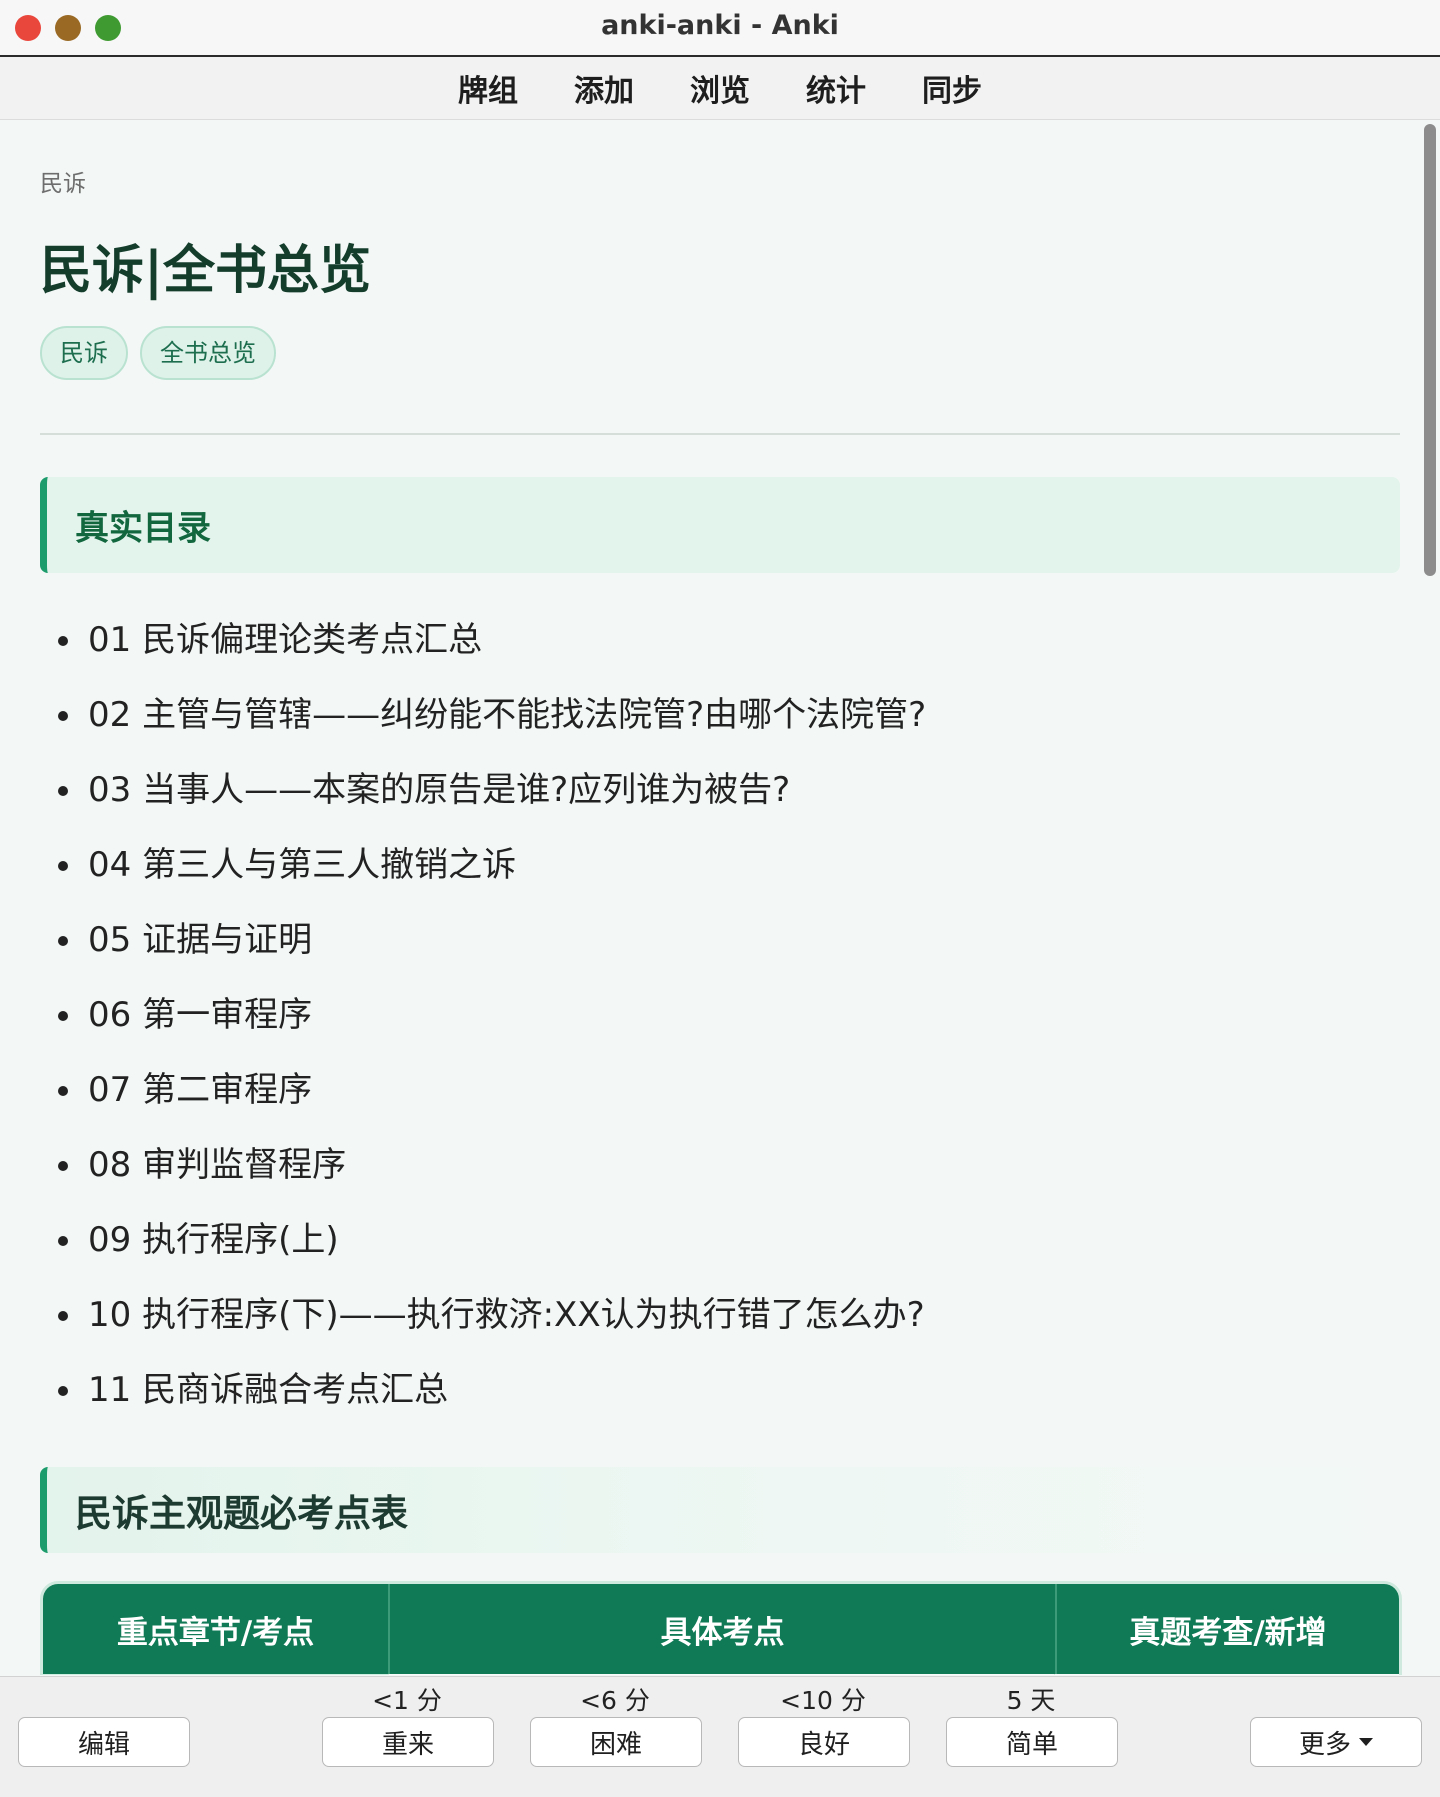  I want to click on interval-label: <6 分, so click(615, 1700).